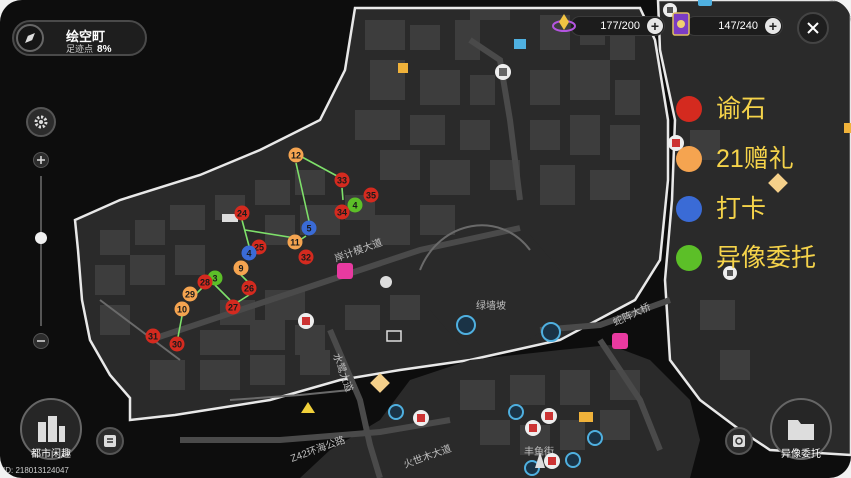 The image size is (851, 478). I want to click on commission-label: 异像委托, so click(801, 454).